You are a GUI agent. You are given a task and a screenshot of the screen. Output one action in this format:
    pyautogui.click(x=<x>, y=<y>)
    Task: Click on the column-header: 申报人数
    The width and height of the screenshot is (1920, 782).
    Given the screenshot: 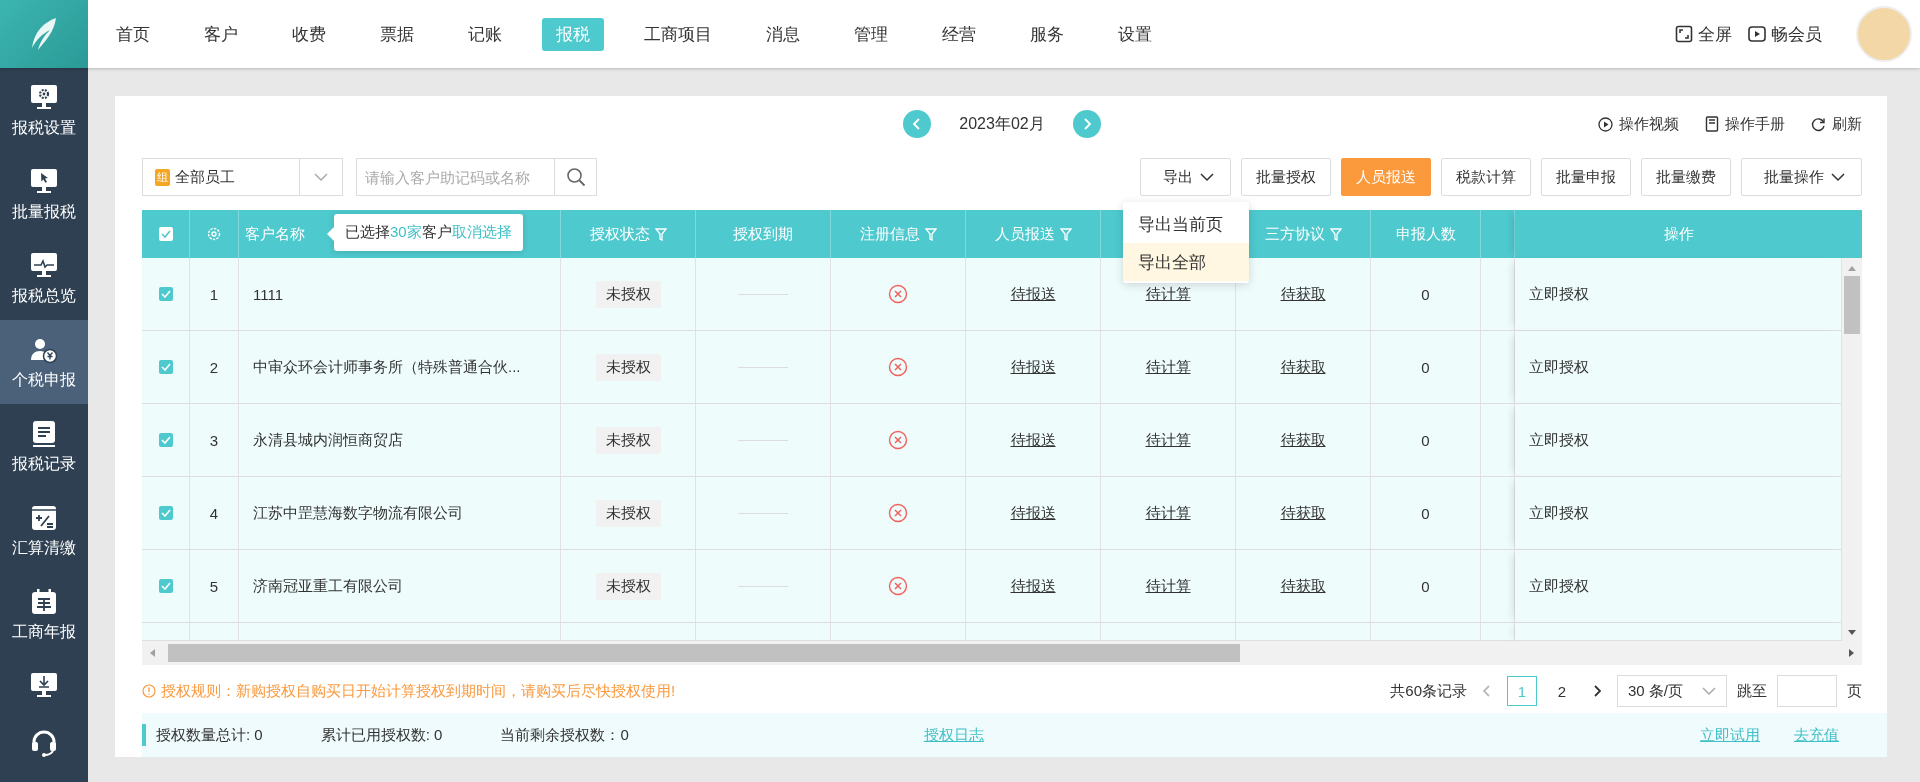 What is the action you would take?
    pyautogui.click(x=1425, y=234)
    